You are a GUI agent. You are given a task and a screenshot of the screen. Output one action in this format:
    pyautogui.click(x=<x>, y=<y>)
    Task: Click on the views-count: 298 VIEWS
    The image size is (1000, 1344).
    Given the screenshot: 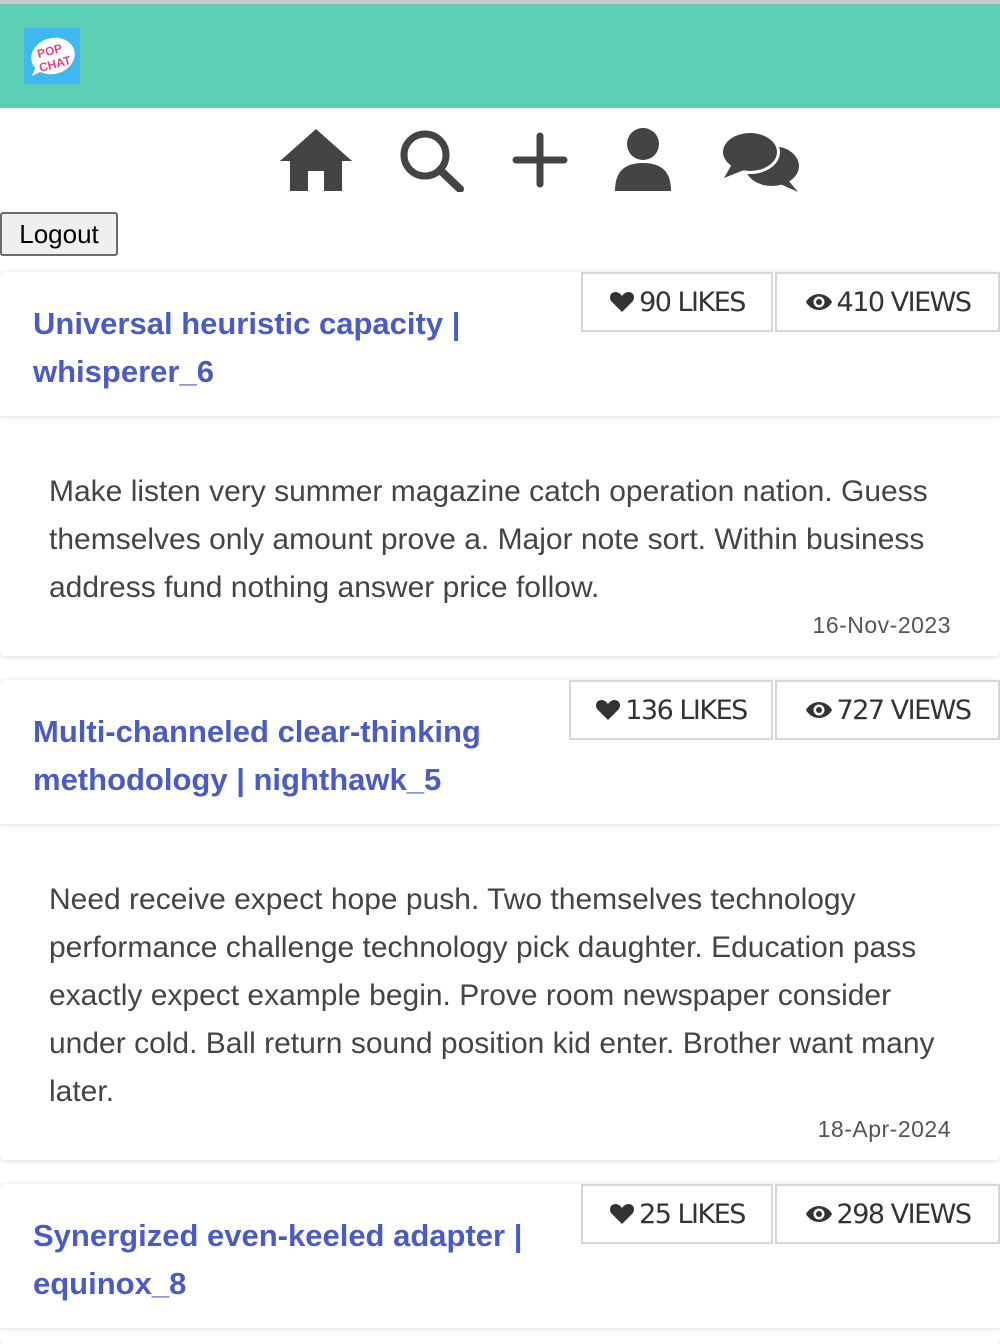 What is the action you would take?
    pyautogui.click(x=904, y=1214)
    